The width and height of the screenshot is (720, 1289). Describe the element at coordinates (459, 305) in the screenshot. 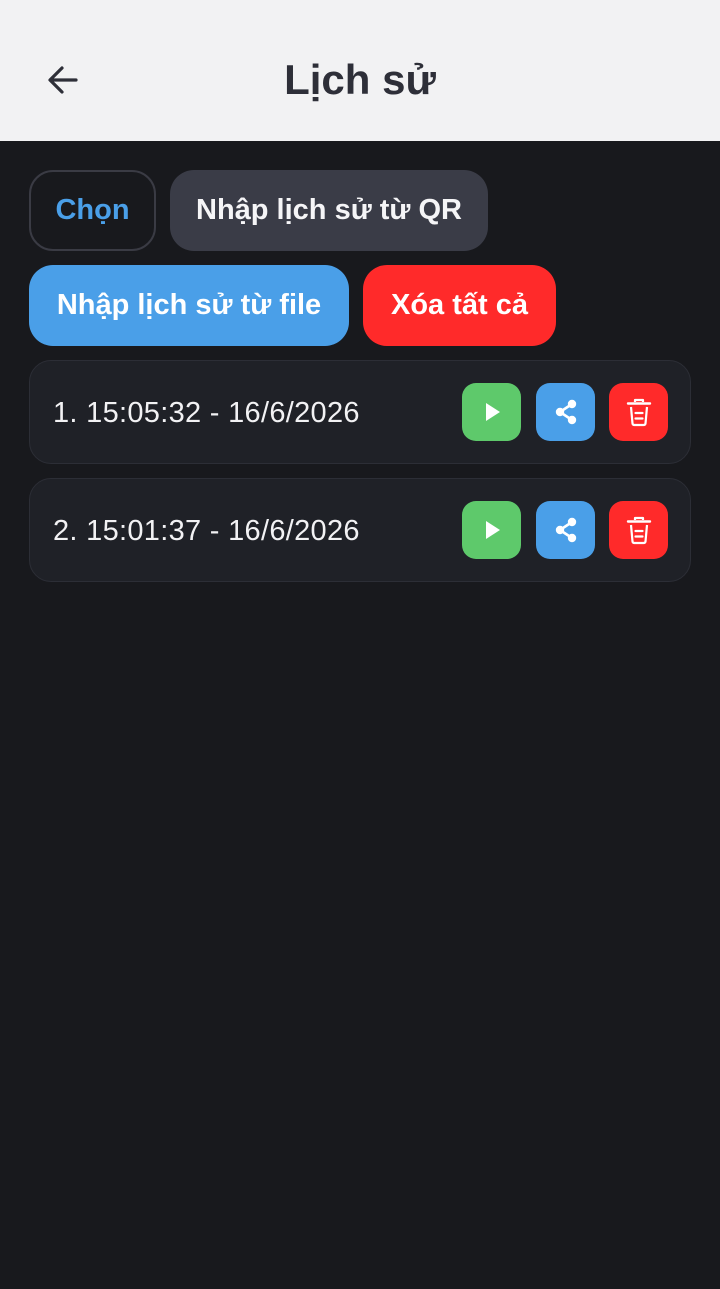

I see `clear-all-button: Xóa tất cả` at that location.